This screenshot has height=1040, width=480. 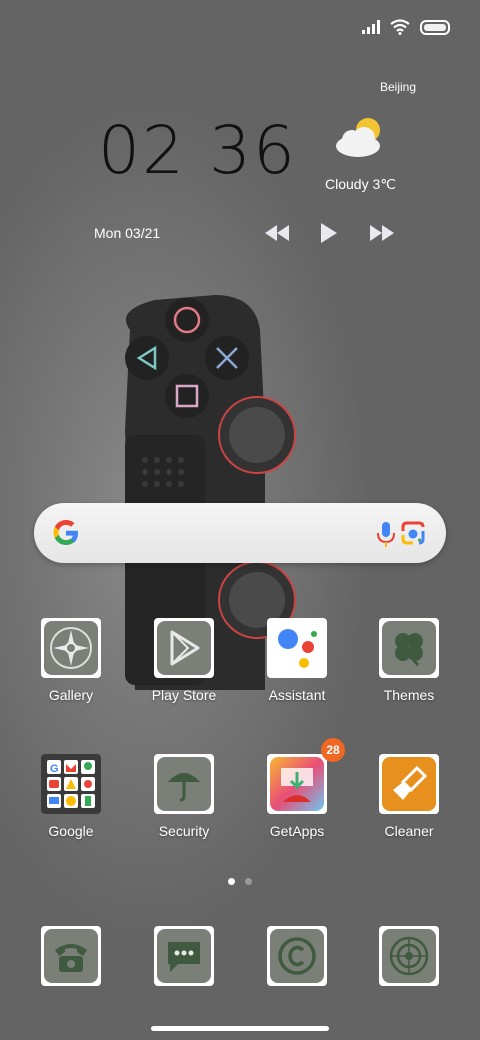 I want to click on microphone-icon, so click(x=386, y=534).